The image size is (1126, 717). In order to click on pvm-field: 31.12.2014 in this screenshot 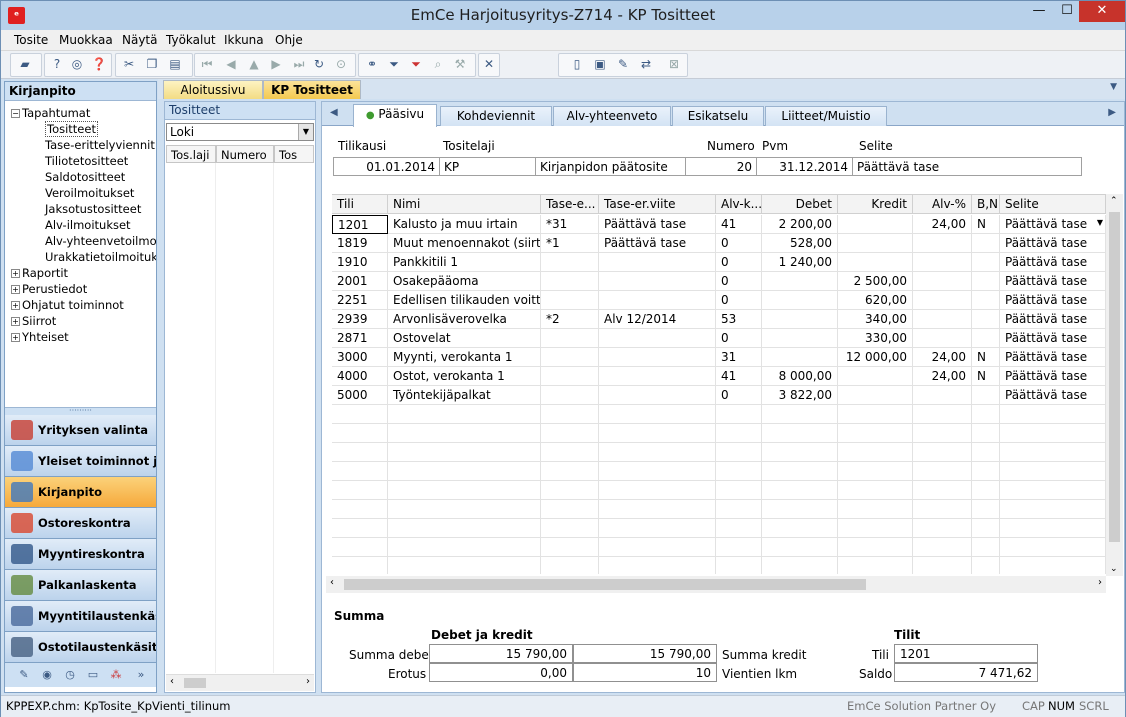, I will do `click(804, 166)`.